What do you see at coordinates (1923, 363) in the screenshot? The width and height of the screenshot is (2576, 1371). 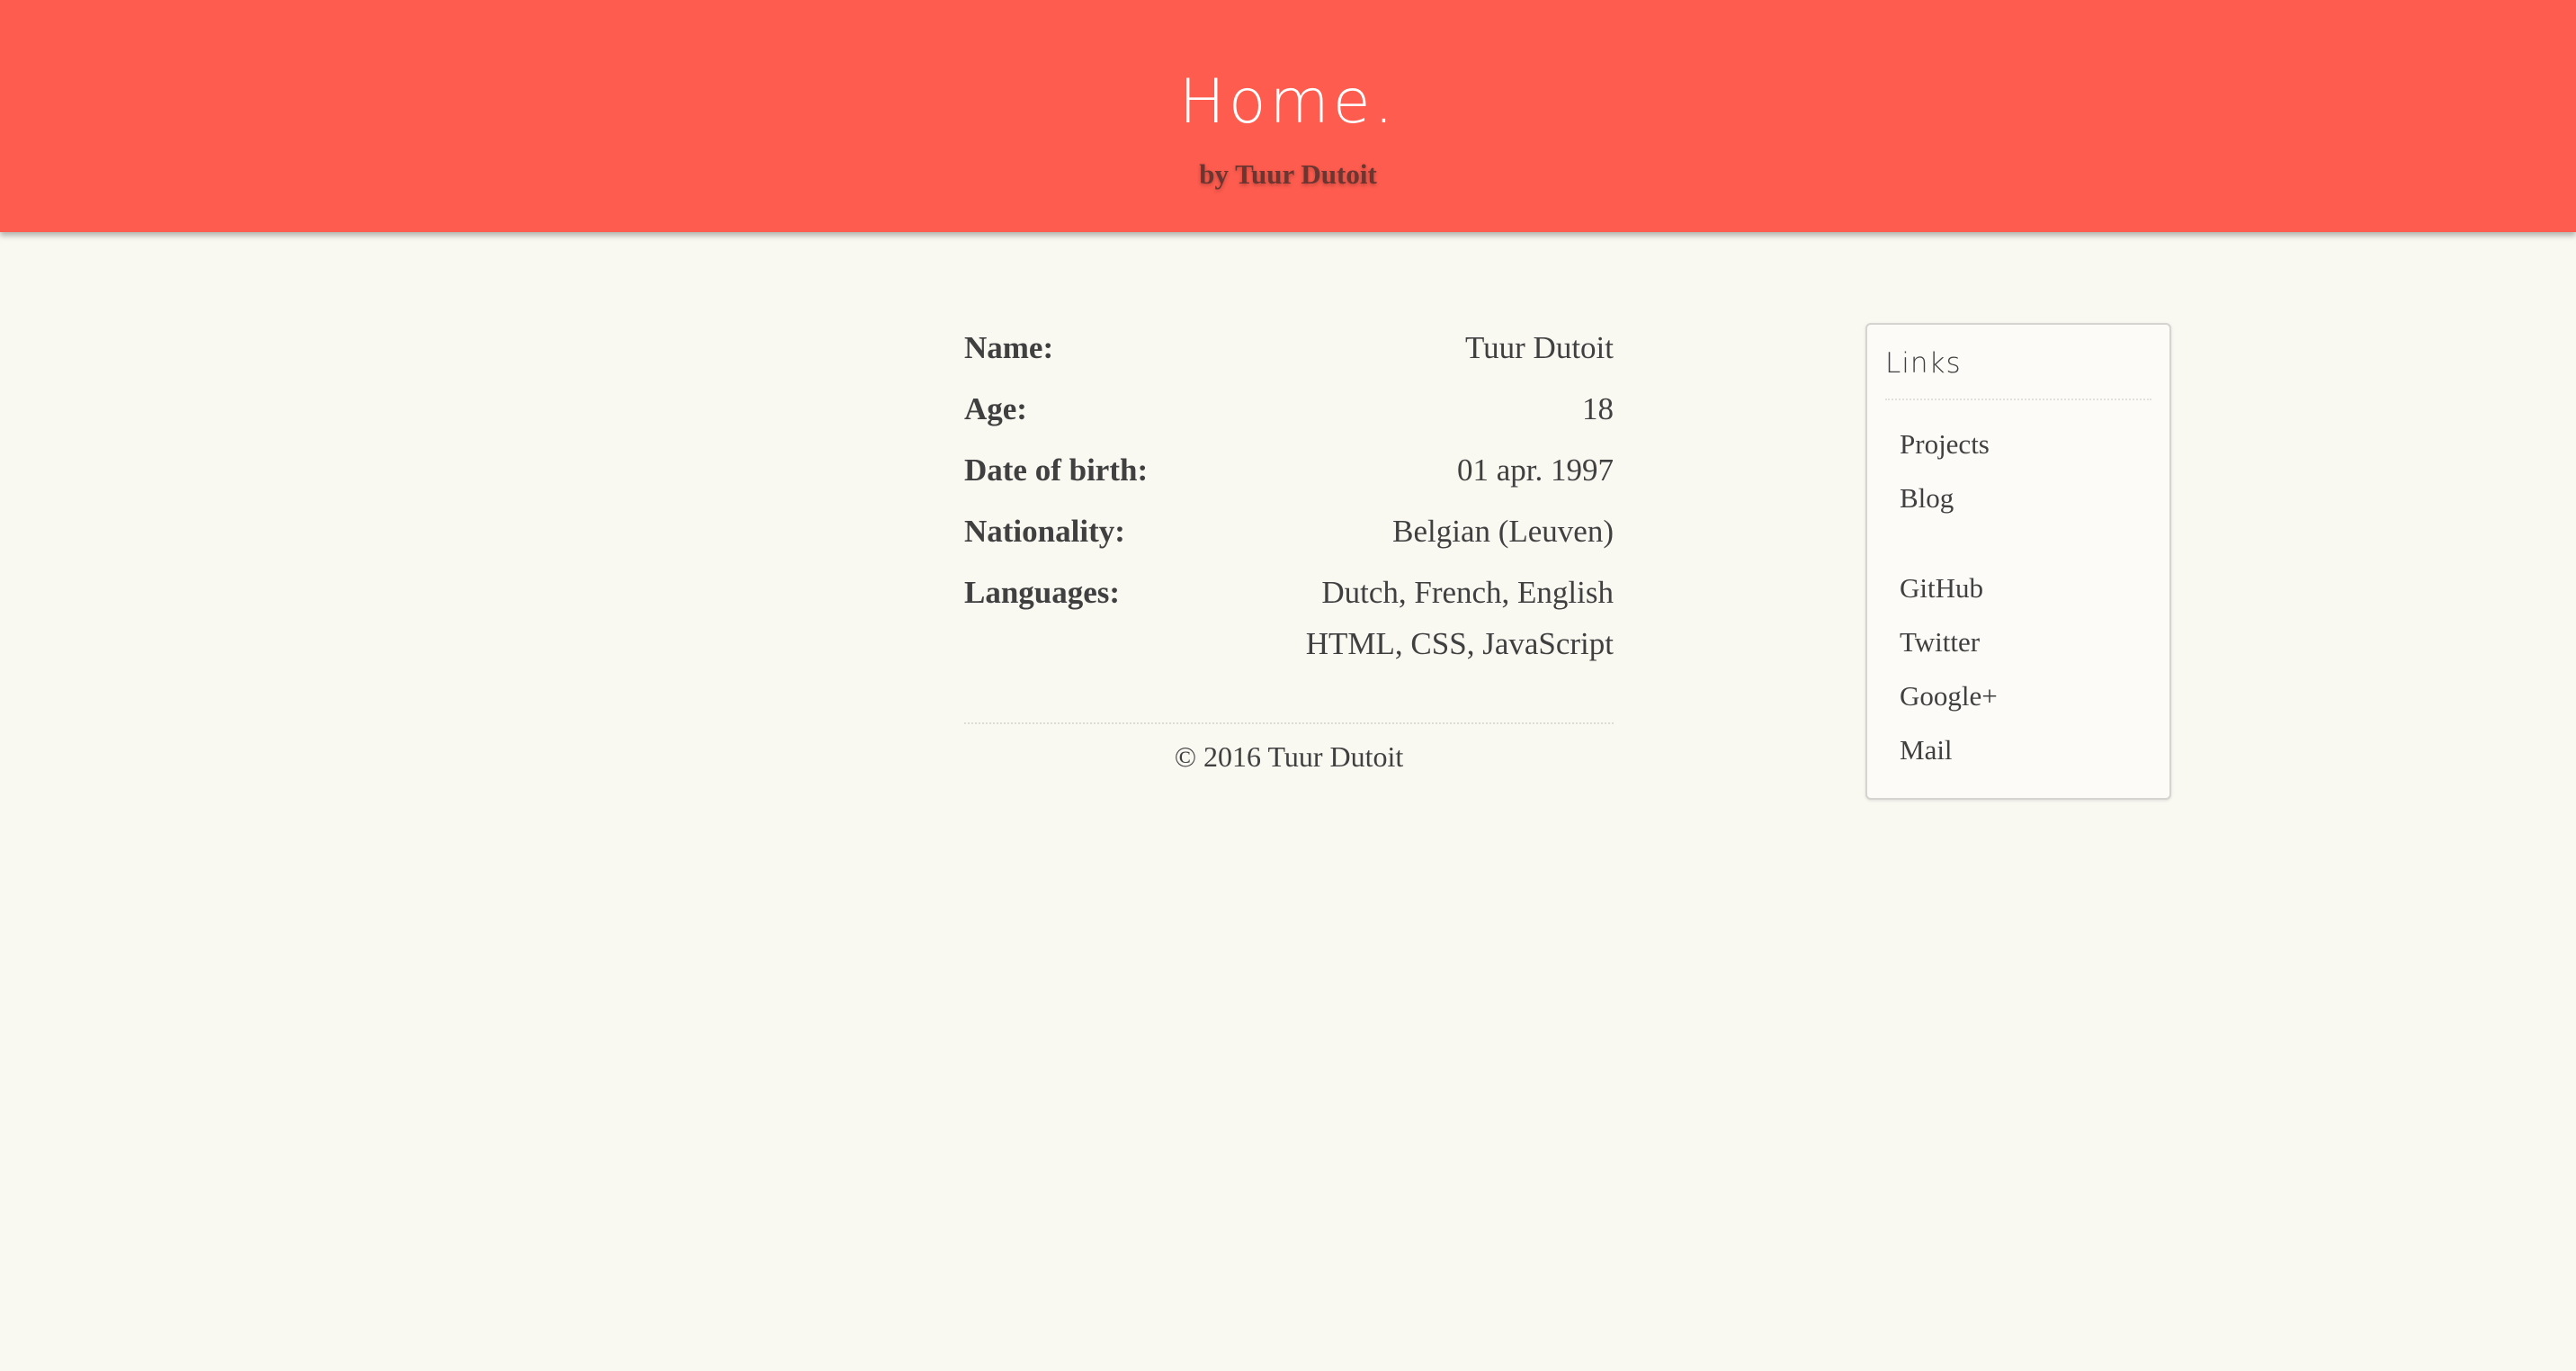 I see `links-title: Links` at bounding box center [1923, 363].